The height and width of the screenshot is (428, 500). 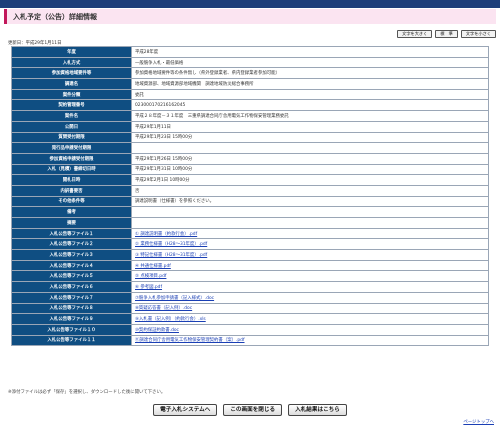 What do you see at coordinates (71, 308) in the screenshot?
I see `file-label: 入札公告等ファイル８` at bounding box center [71, 308].